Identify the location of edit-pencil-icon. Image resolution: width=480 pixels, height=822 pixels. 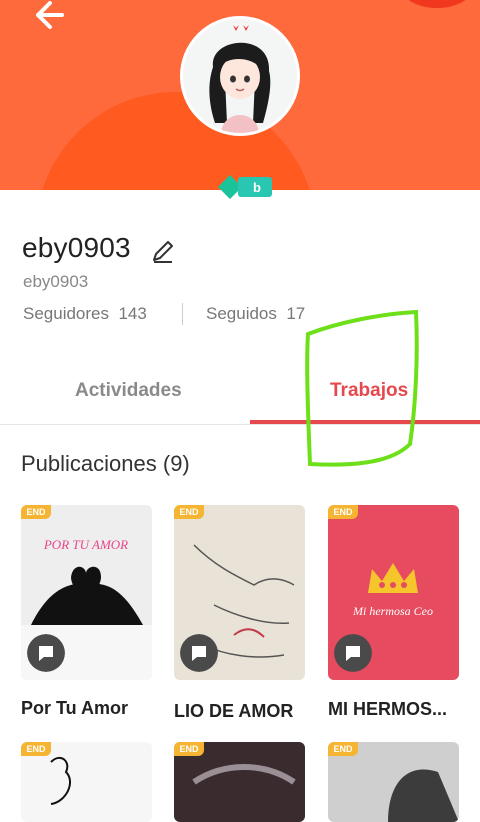
(163, 251).